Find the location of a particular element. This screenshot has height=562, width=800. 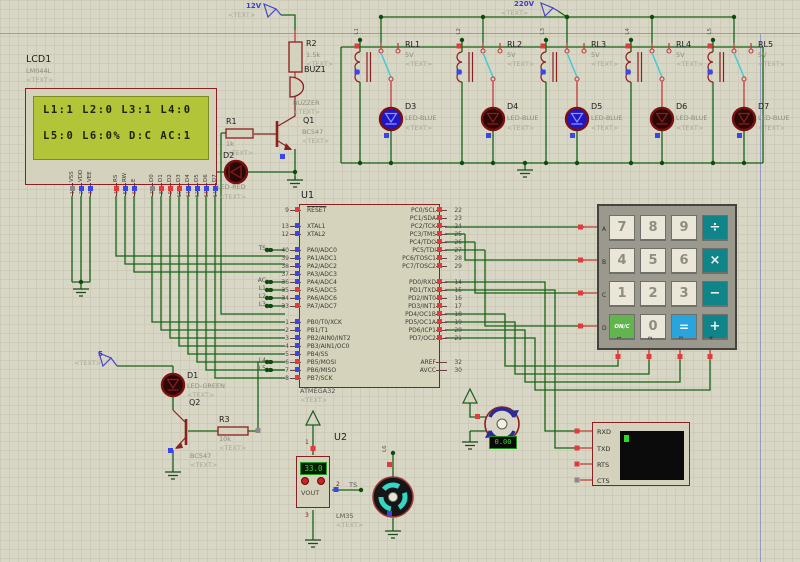

lm35-sensor: 33.0 VOUT is located at coordinates (313, 482).